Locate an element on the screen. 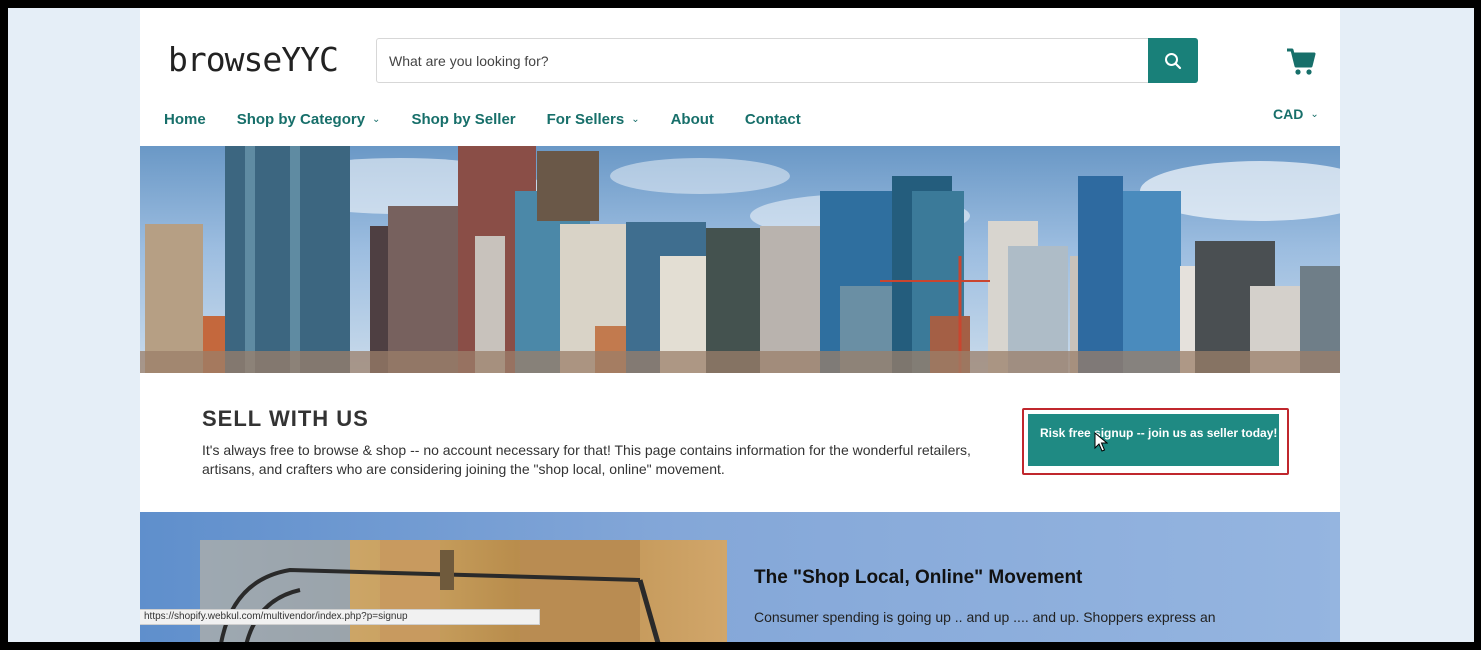  storefront-illustration is located at coordinates (430, 591).